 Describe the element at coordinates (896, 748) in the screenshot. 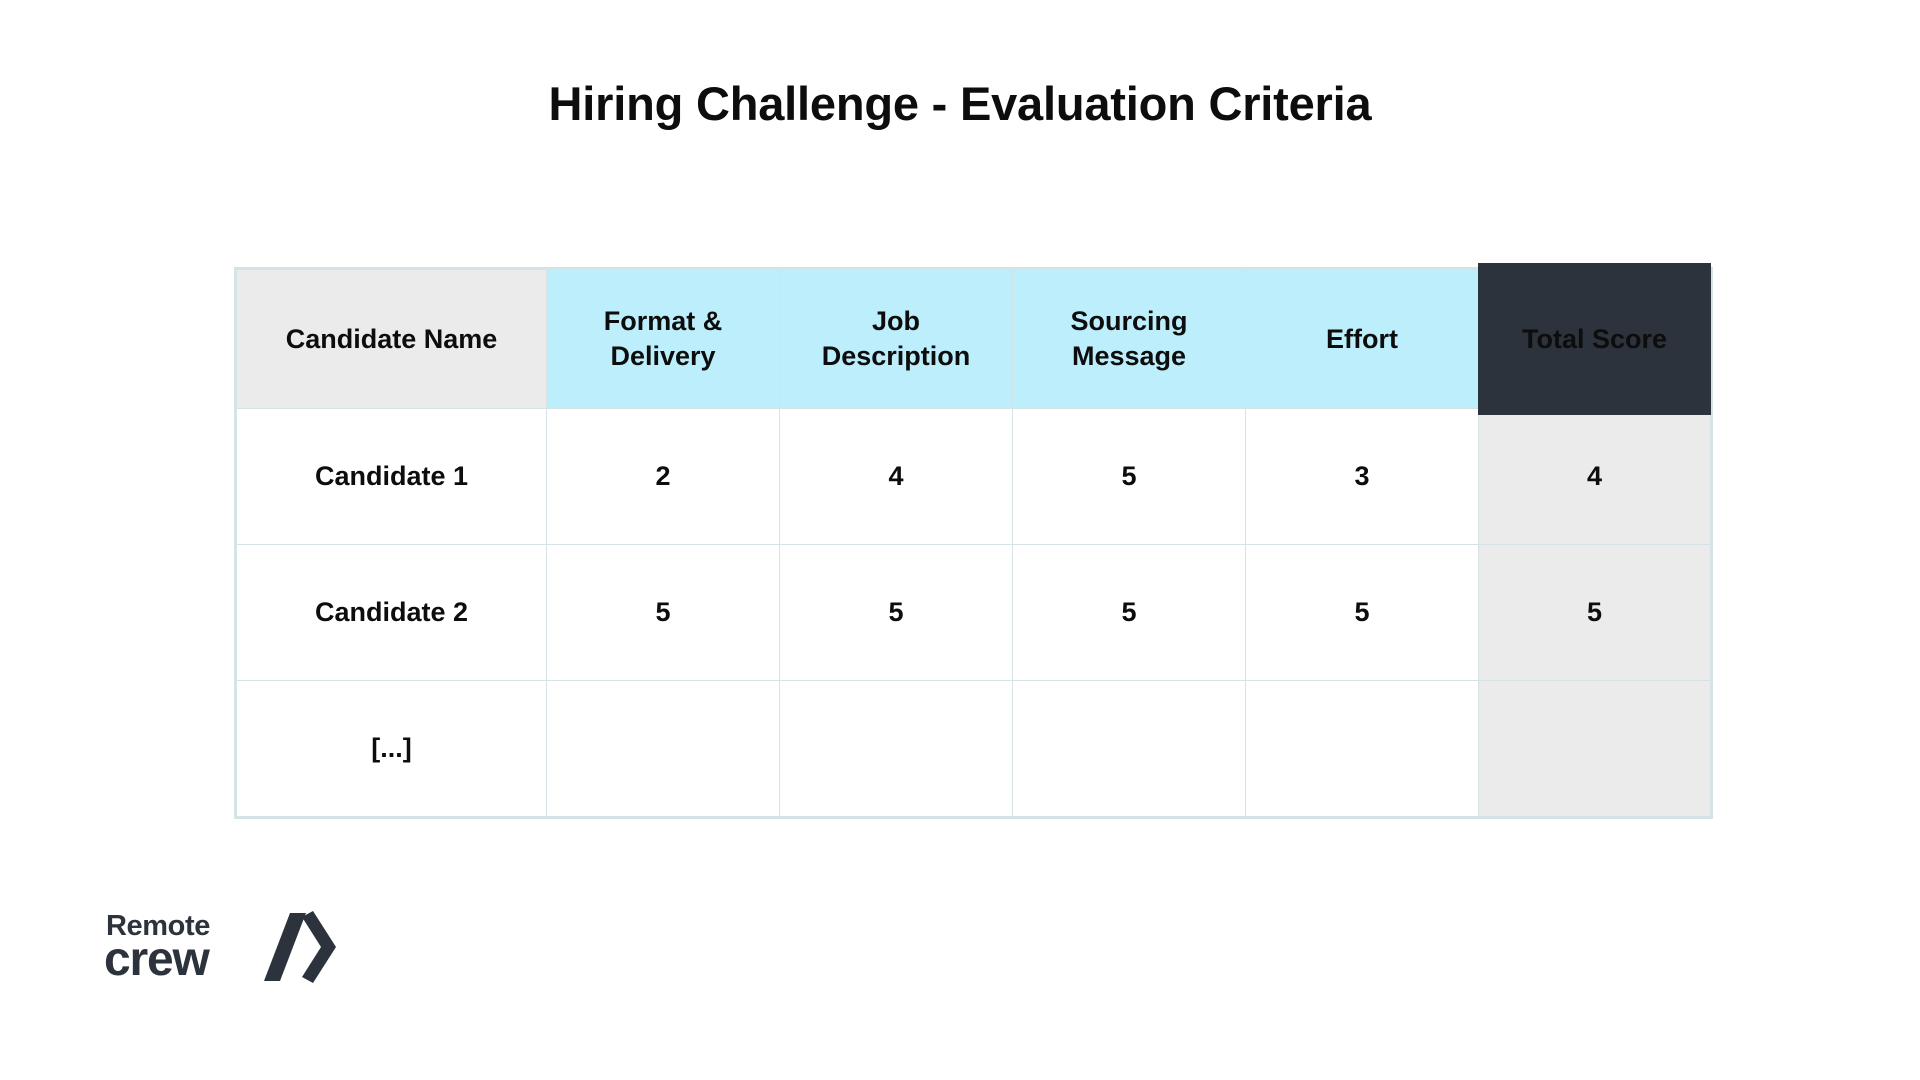

I see `cell-job-description` at that location.